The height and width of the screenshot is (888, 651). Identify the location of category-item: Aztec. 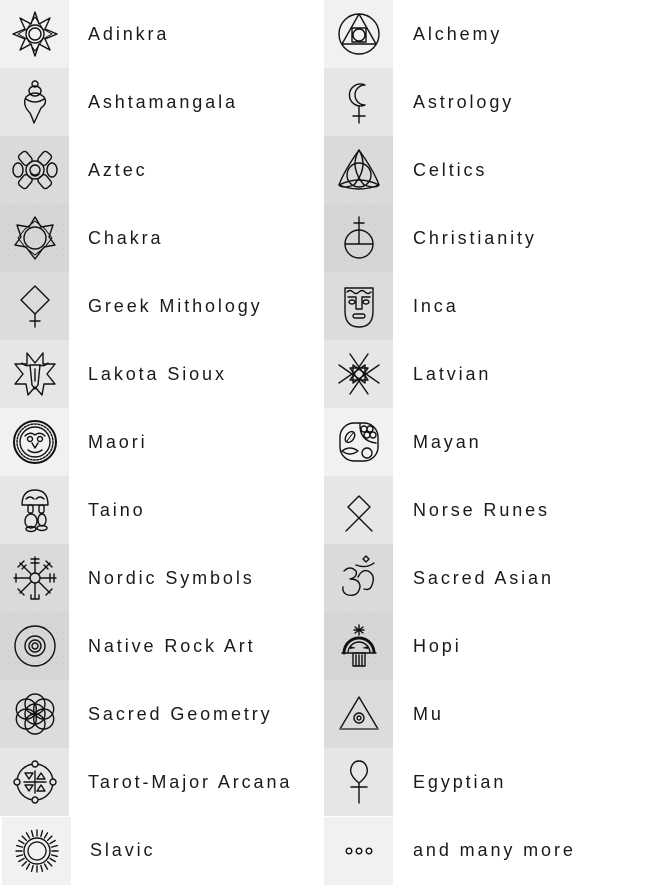
(162, 170).